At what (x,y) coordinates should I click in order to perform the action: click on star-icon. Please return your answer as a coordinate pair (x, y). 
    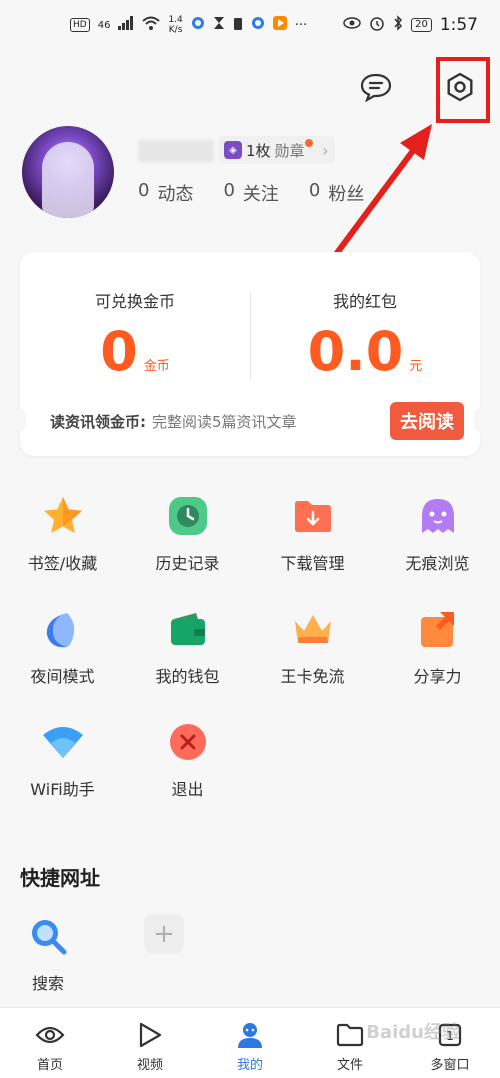
    Looking at the image, I should click on (63, 516).